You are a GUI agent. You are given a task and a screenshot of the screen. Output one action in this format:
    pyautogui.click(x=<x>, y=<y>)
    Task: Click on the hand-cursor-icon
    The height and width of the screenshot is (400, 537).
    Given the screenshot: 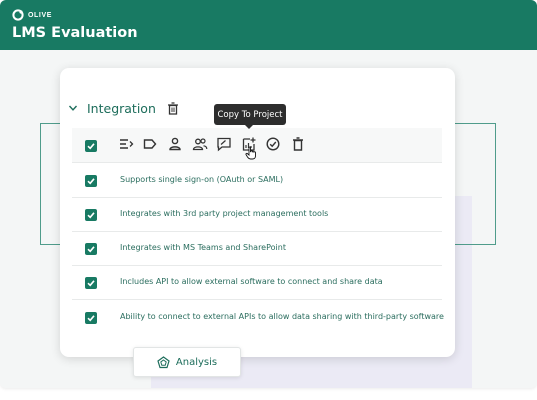 What is the action you would take?
    pyautogui.click(x=250, y=153)
    